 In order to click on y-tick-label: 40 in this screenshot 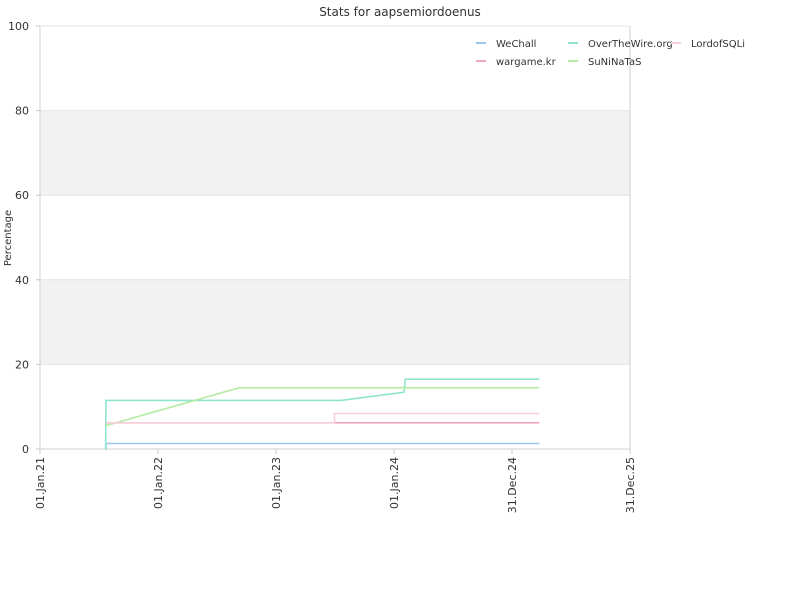, I will do `click(22, 280)`.